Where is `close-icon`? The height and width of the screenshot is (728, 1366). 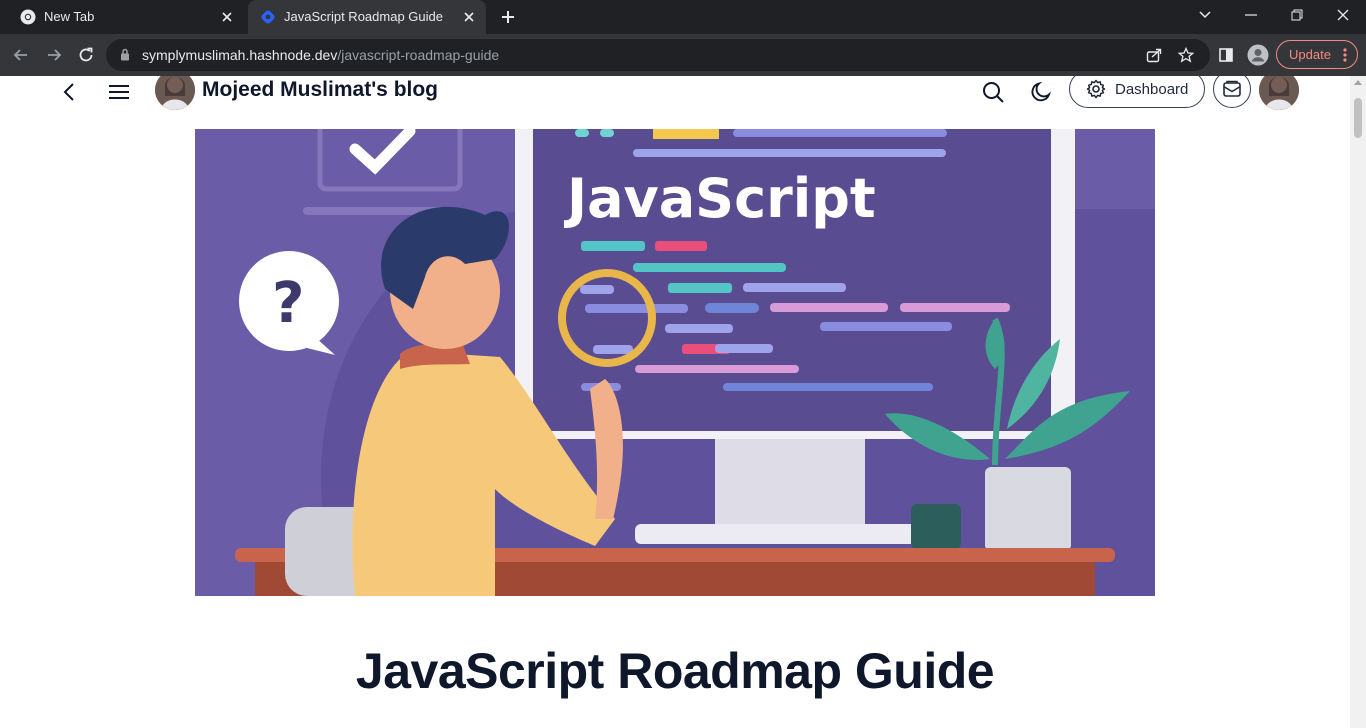
close-icon is located at coordinates (1343, 15).